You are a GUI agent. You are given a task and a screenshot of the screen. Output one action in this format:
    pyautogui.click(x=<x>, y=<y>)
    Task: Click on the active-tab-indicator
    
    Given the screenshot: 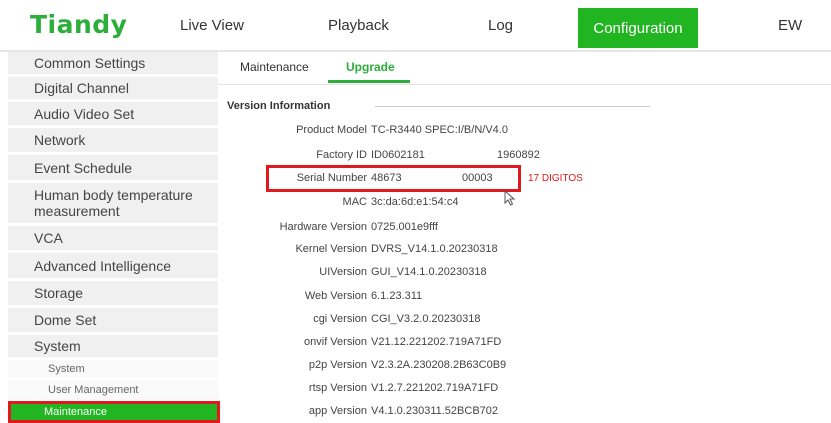 What is the action you would take?
    pyautogui.click(x=369, y=81)
    